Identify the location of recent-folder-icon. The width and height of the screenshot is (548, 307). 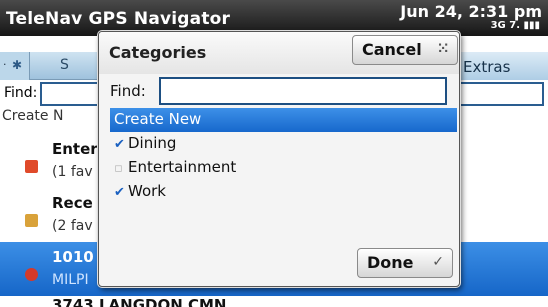
(31, 220).